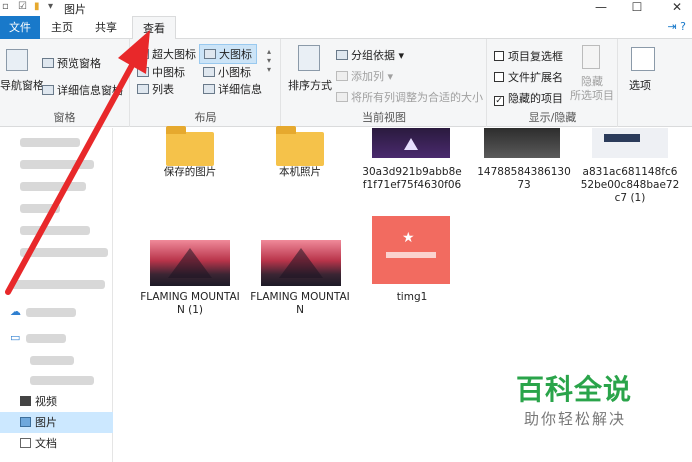  Describe the element at coordinates (575, 419) in the screenshot. I see `watermark-slogan: 助你轻松解决` at that location.